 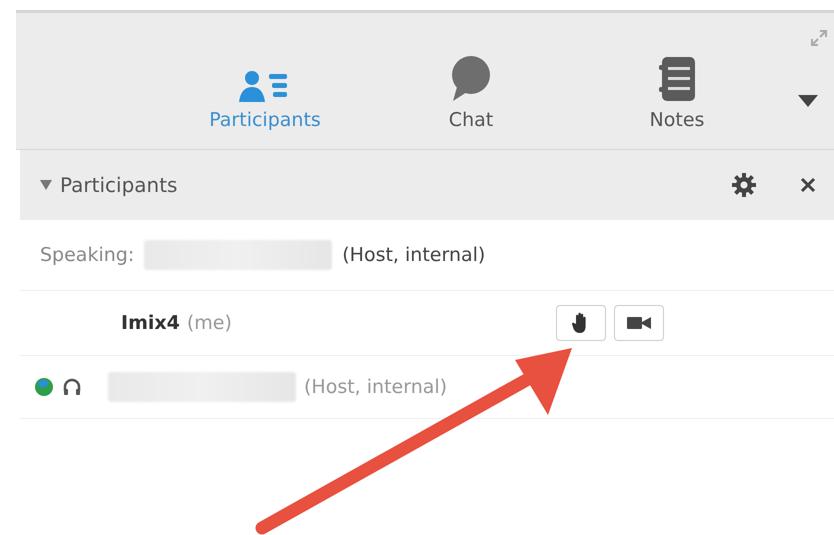 I want to click on headset-icon, so click(x=72, y=387).